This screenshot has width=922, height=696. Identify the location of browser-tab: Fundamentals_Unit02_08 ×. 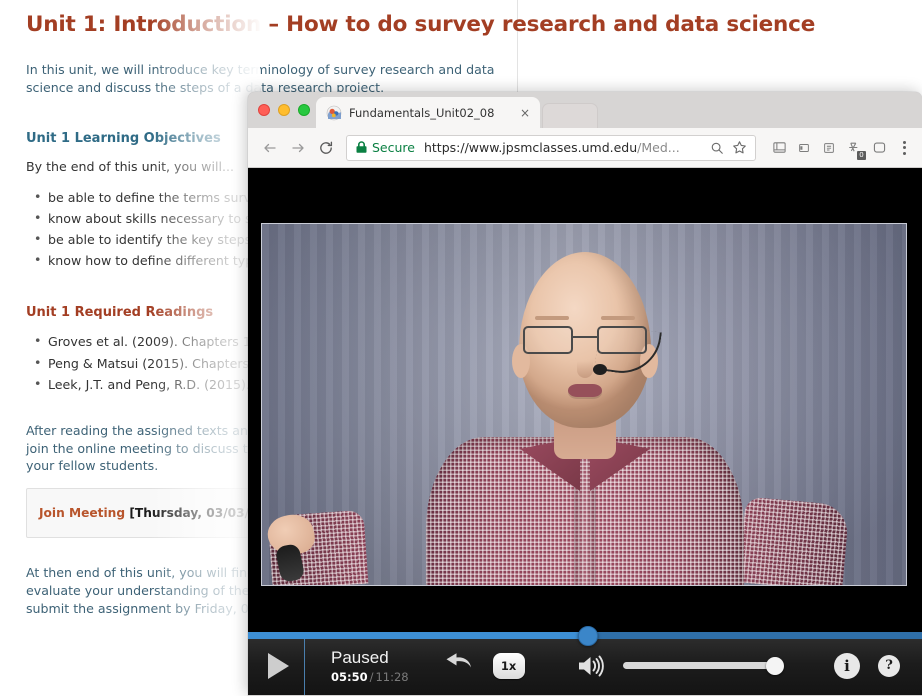
(428, 112).